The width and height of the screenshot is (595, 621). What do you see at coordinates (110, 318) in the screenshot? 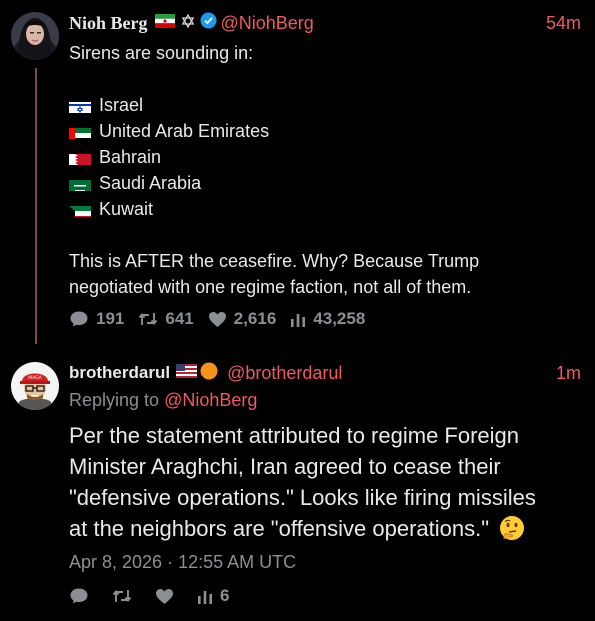
I see `reply-count: 191` at bounding box center [110, 318].